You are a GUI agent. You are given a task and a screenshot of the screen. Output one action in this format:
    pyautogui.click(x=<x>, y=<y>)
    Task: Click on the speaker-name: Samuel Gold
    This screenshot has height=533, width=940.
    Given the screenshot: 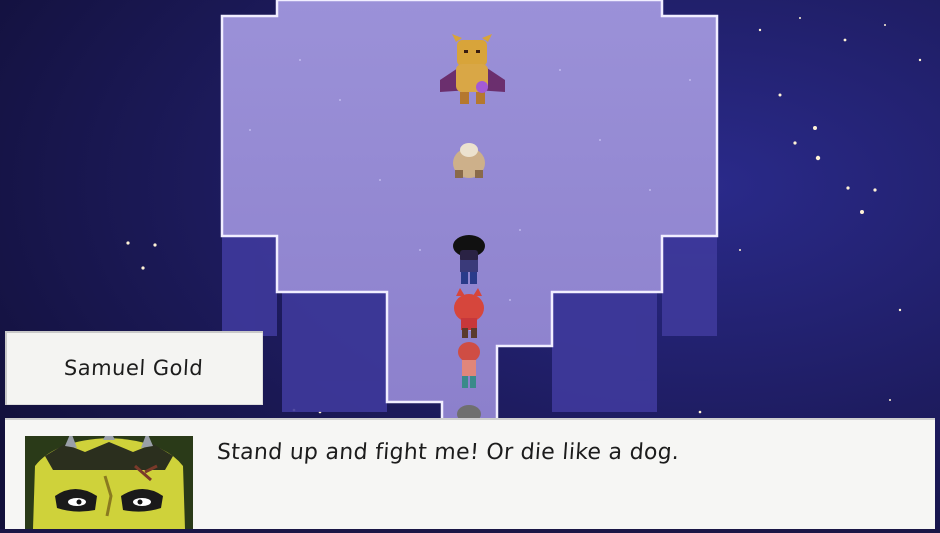 What is the action you would take?
    pyautogui.click(x=134, y=368)
    